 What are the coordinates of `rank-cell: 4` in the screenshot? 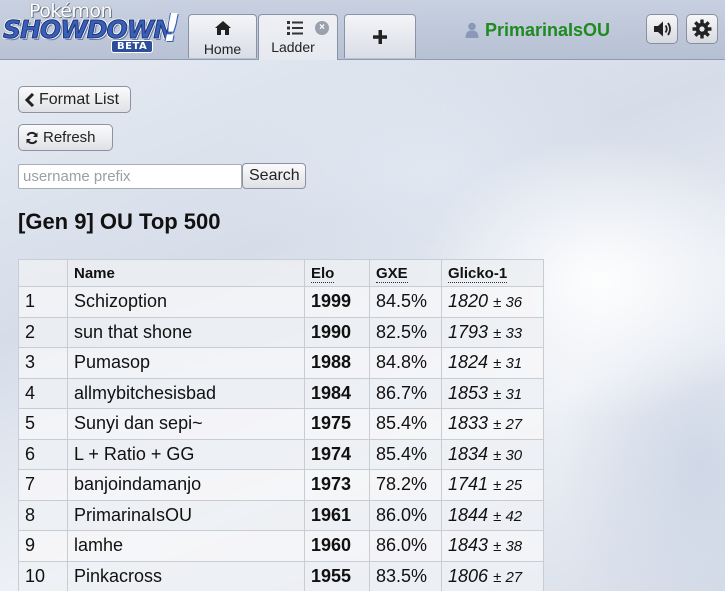 It's located at (43, 393).